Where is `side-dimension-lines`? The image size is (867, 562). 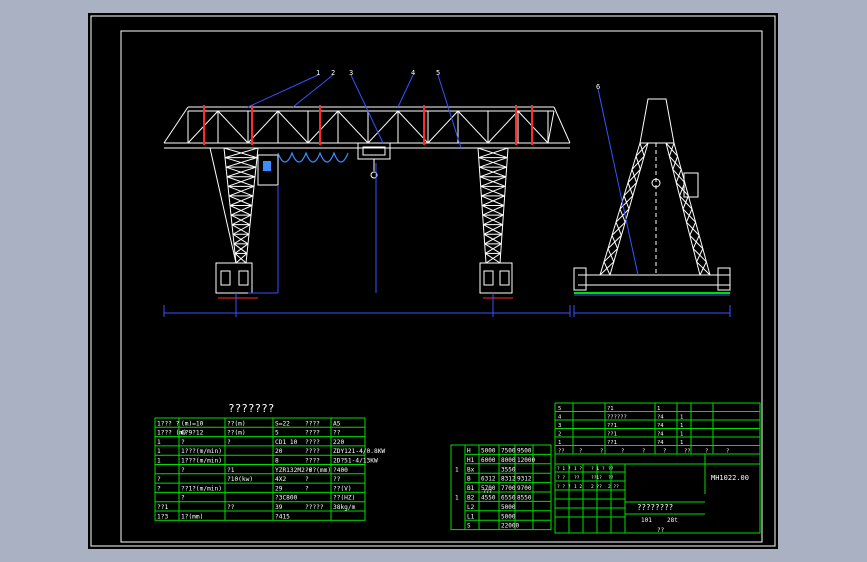
side-dimension-lines is located at coordinates (652, 202).